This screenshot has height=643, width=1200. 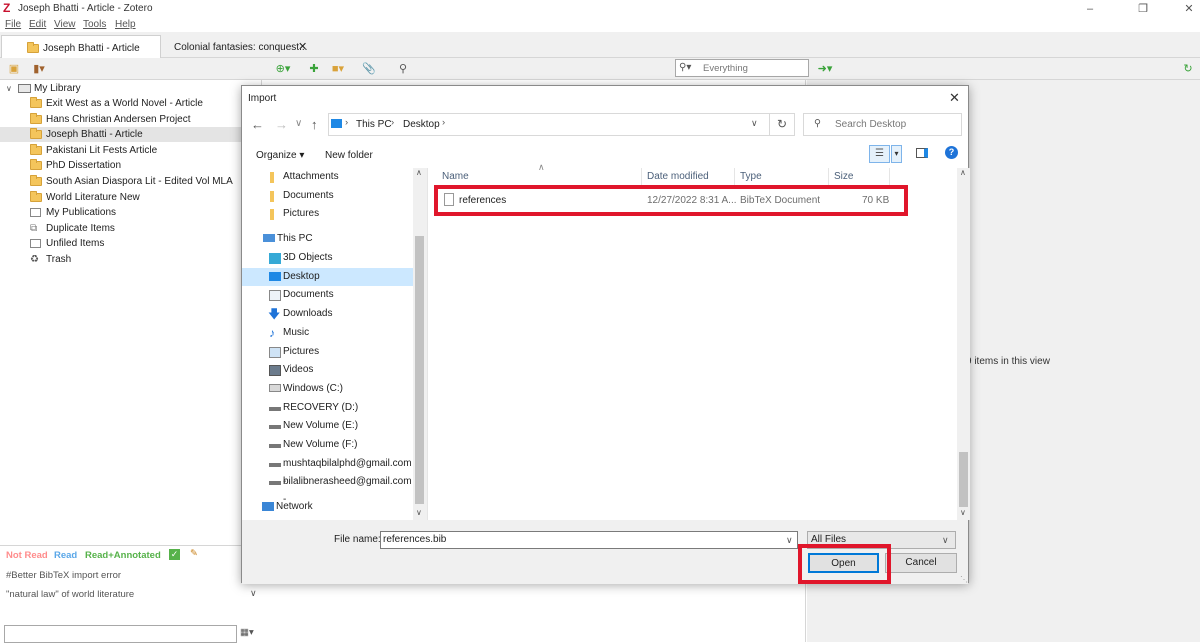 I want to click on nav-recovery-d: RECOVERY (D:), so click(x=327, y=408).